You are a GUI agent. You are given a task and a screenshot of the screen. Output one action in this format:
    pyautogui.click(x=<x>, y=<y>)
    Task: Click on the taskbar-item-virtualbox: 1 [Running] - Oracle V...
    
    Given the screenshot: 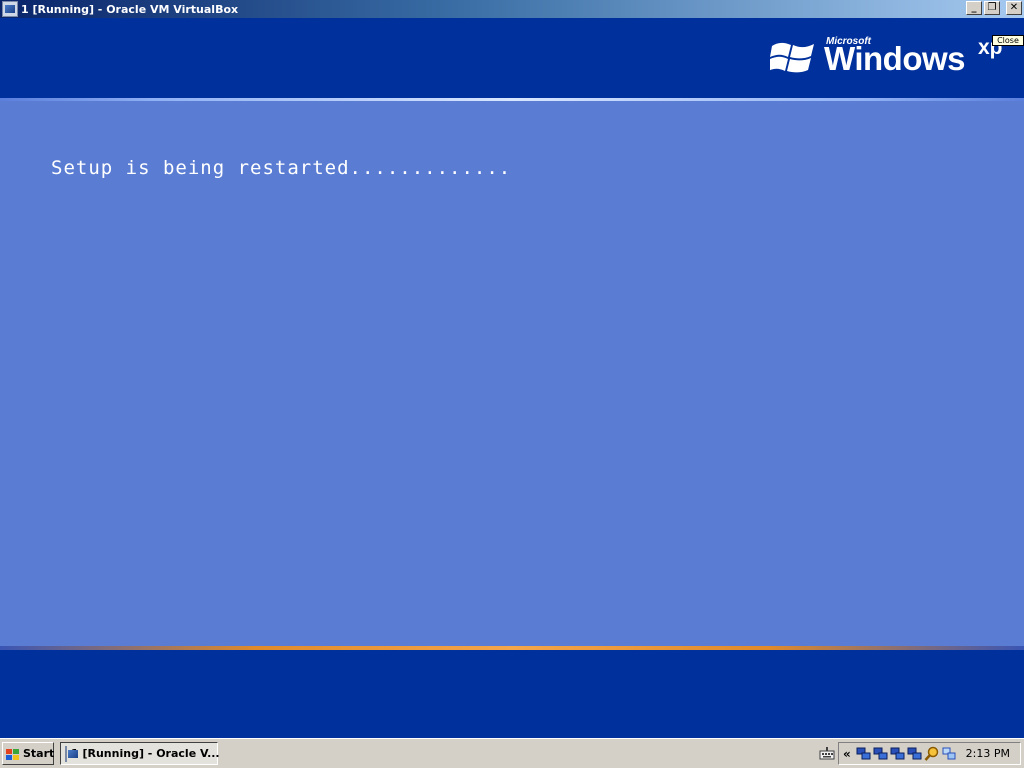 What is the action you would take?
    pyautogui.click(x=140, y=753)
    